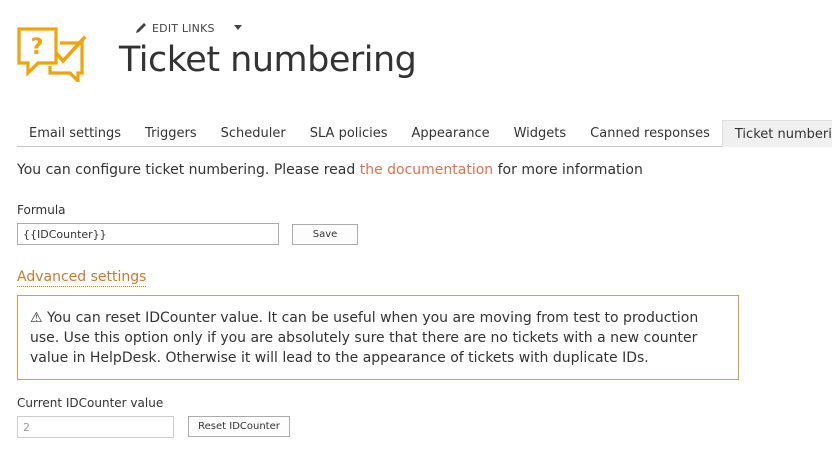 The width and height of the screenshot is (832, 475). I want to click on save-button: Save, so click(325, 234).